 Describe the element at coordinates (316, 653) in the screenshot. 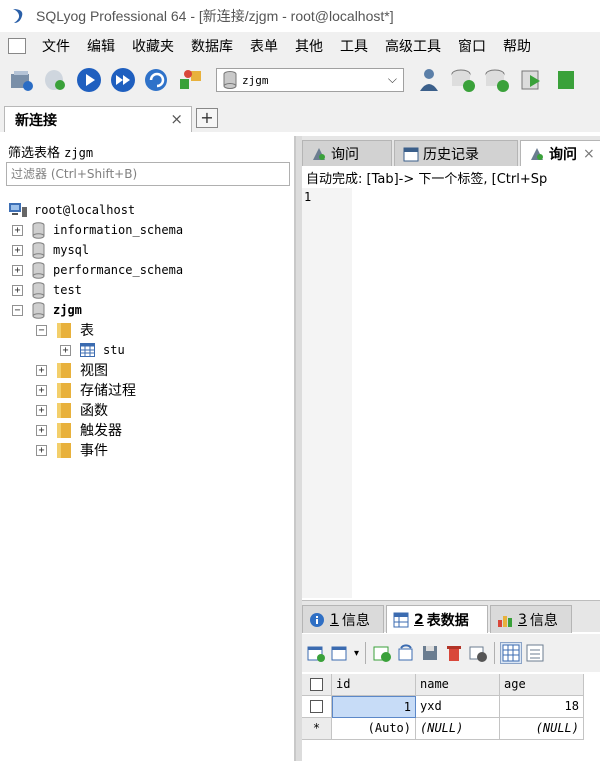

I see `insert-row-icon` at that location.